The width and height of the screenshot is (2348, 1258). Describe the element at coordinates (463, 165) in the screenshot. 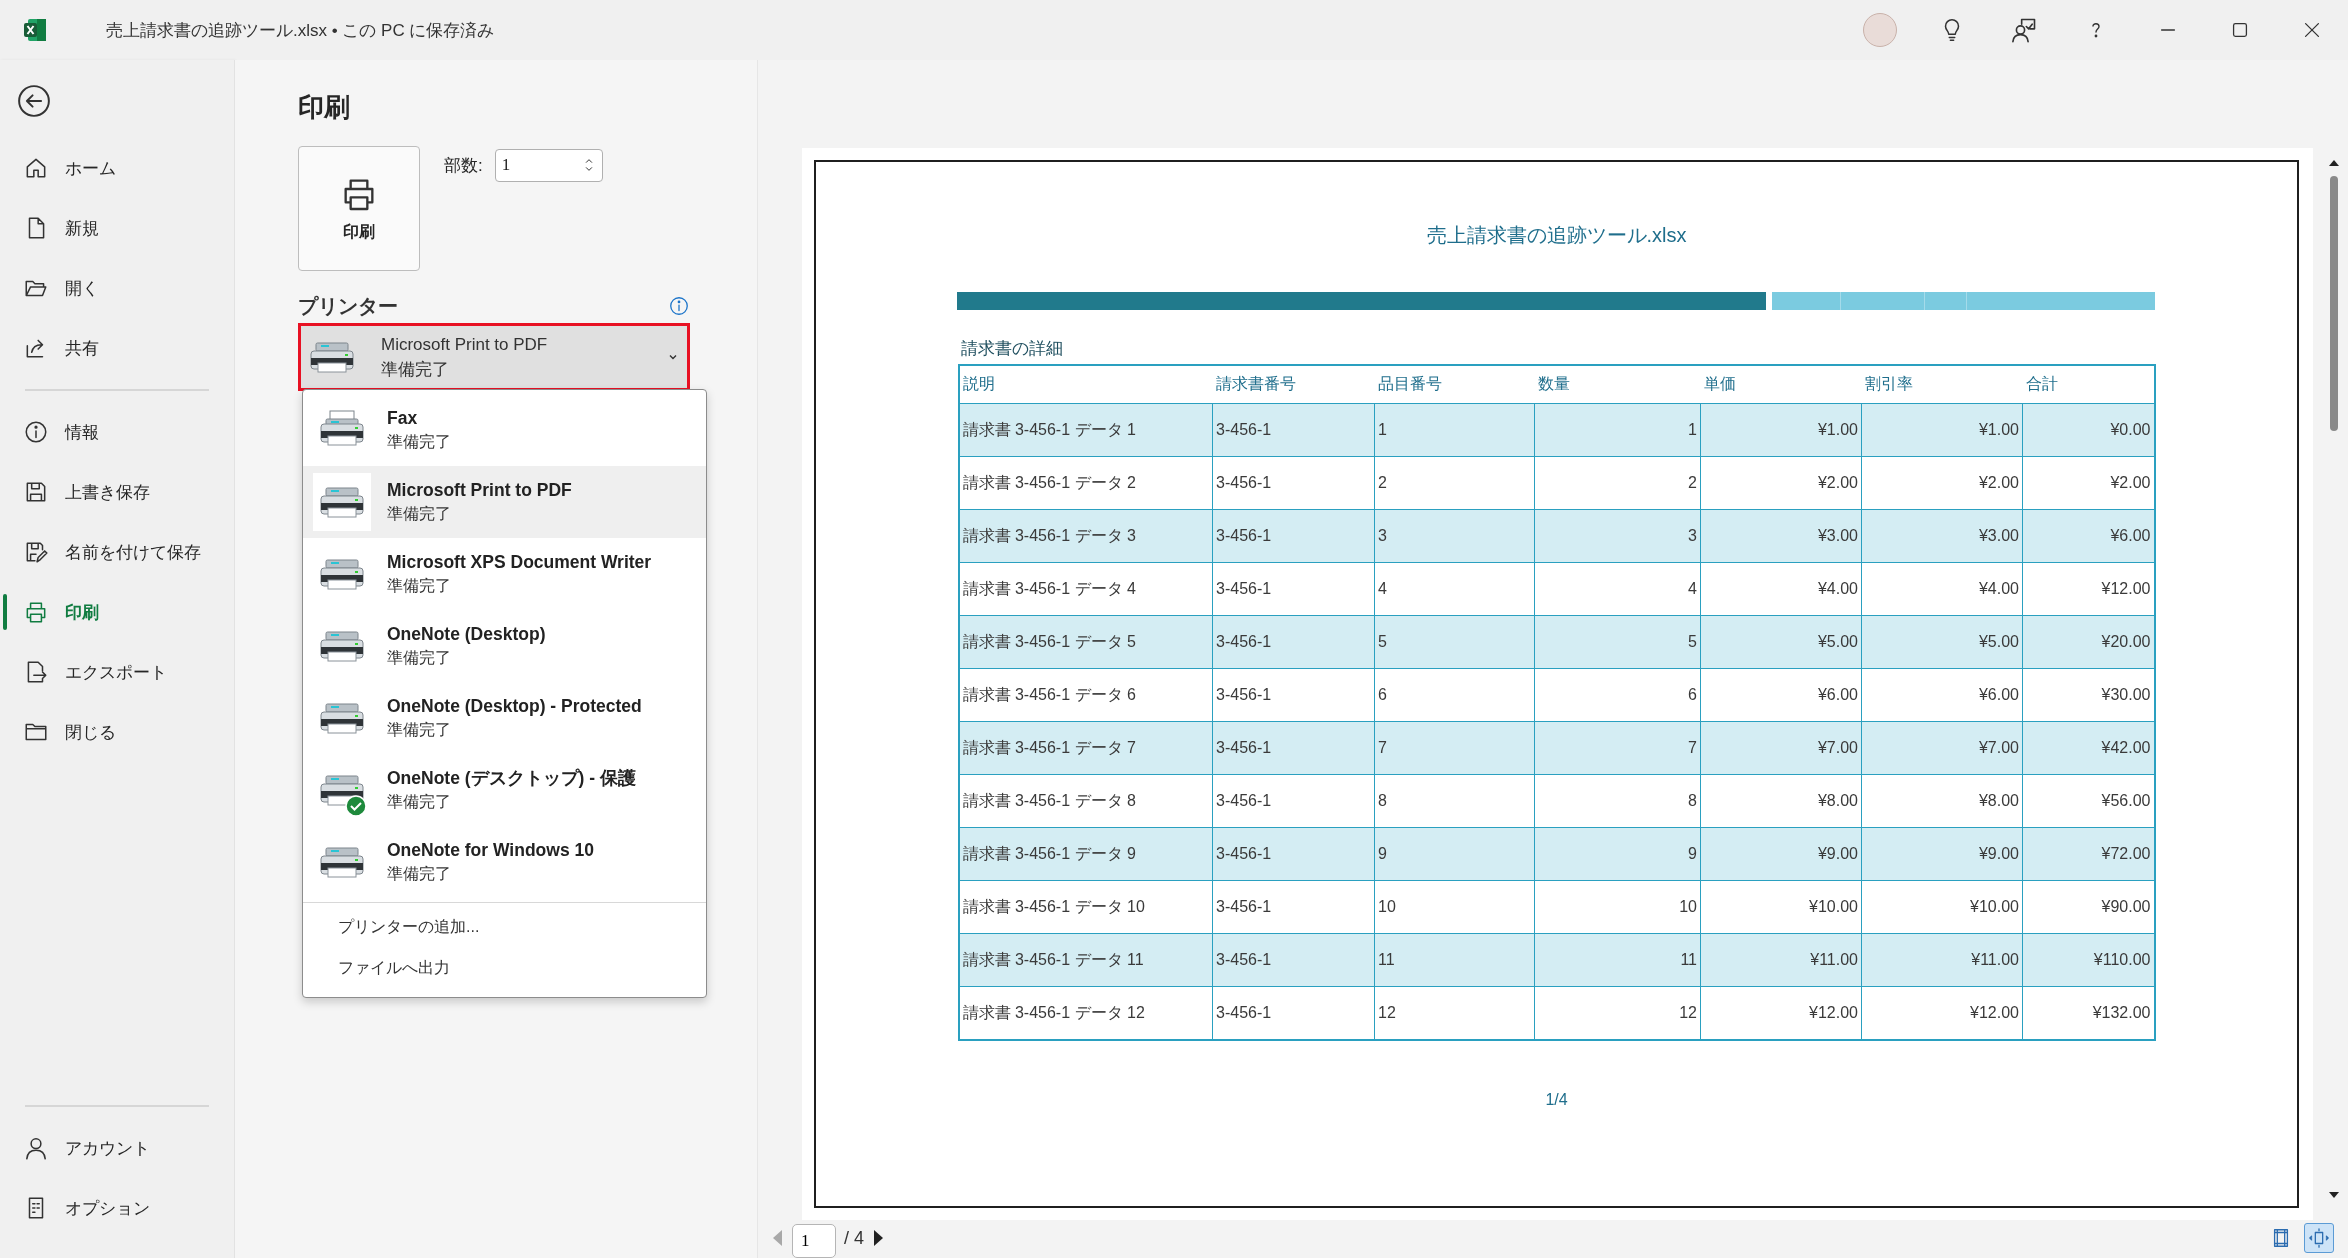

I see `copies-label: 部数:` at that location.